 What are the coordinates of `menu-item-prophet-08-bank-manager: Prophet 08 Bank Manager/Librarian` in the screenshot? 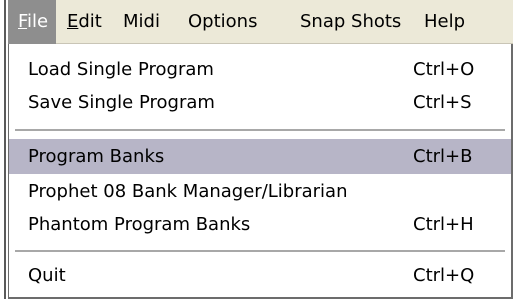 It's located at (260, 191).